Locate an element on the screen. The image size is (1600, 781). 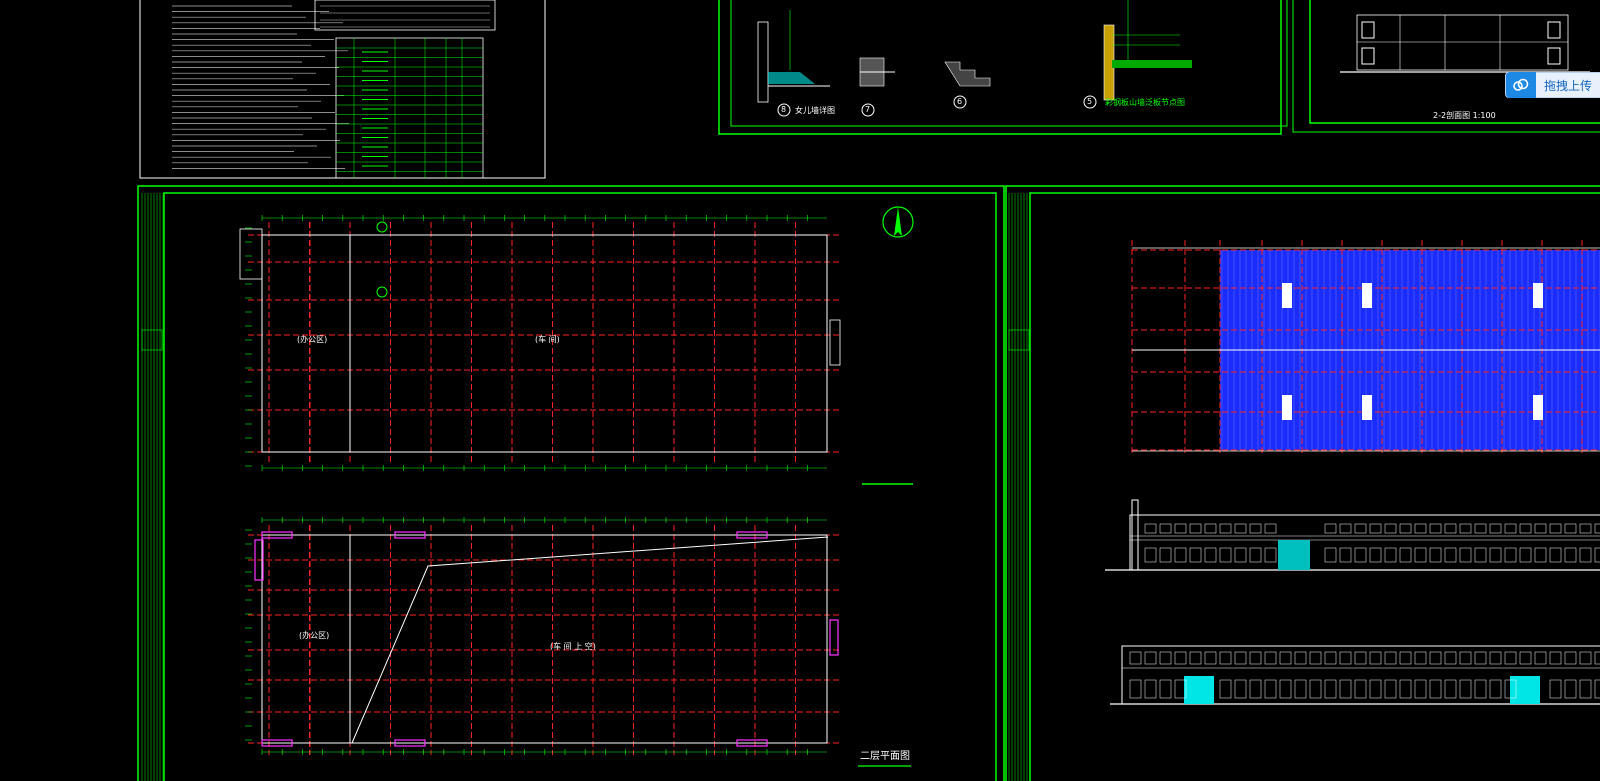
floor1-workshop-label: (车 间) is located at coordinates (547, 339).